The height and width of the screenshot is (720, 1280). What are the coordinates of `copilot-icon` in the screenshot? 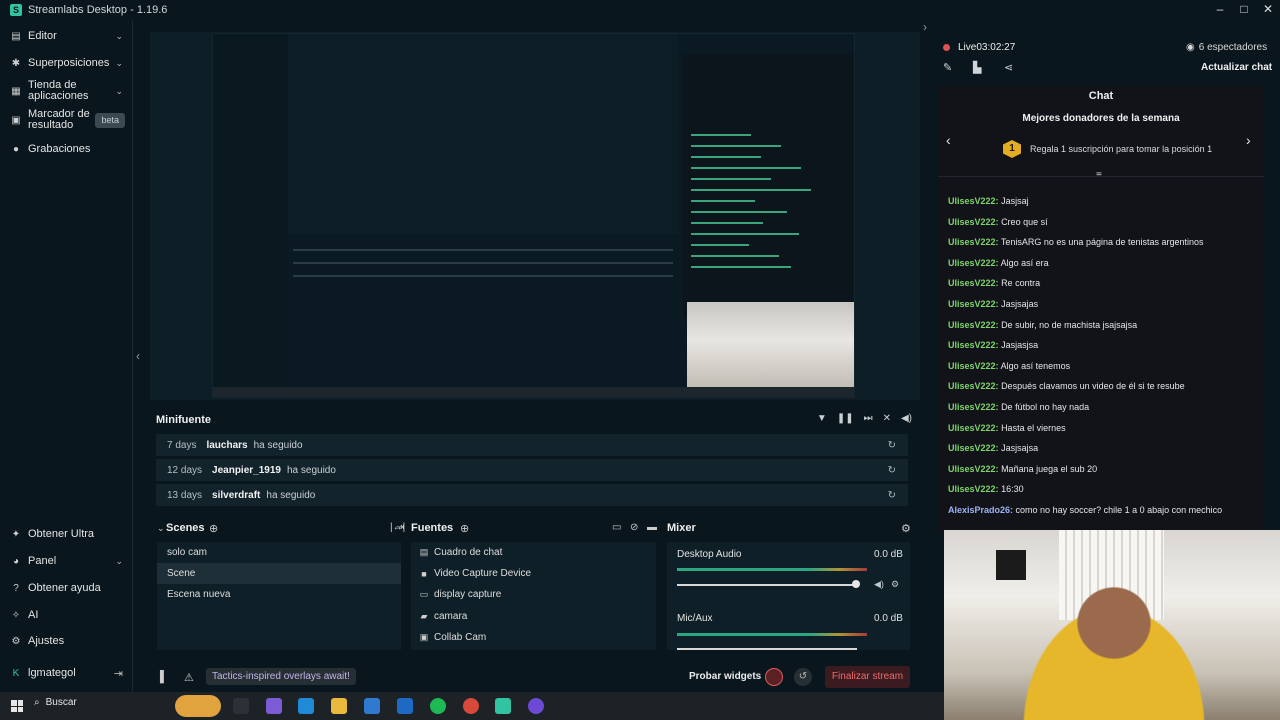 It's located at (274, 706).